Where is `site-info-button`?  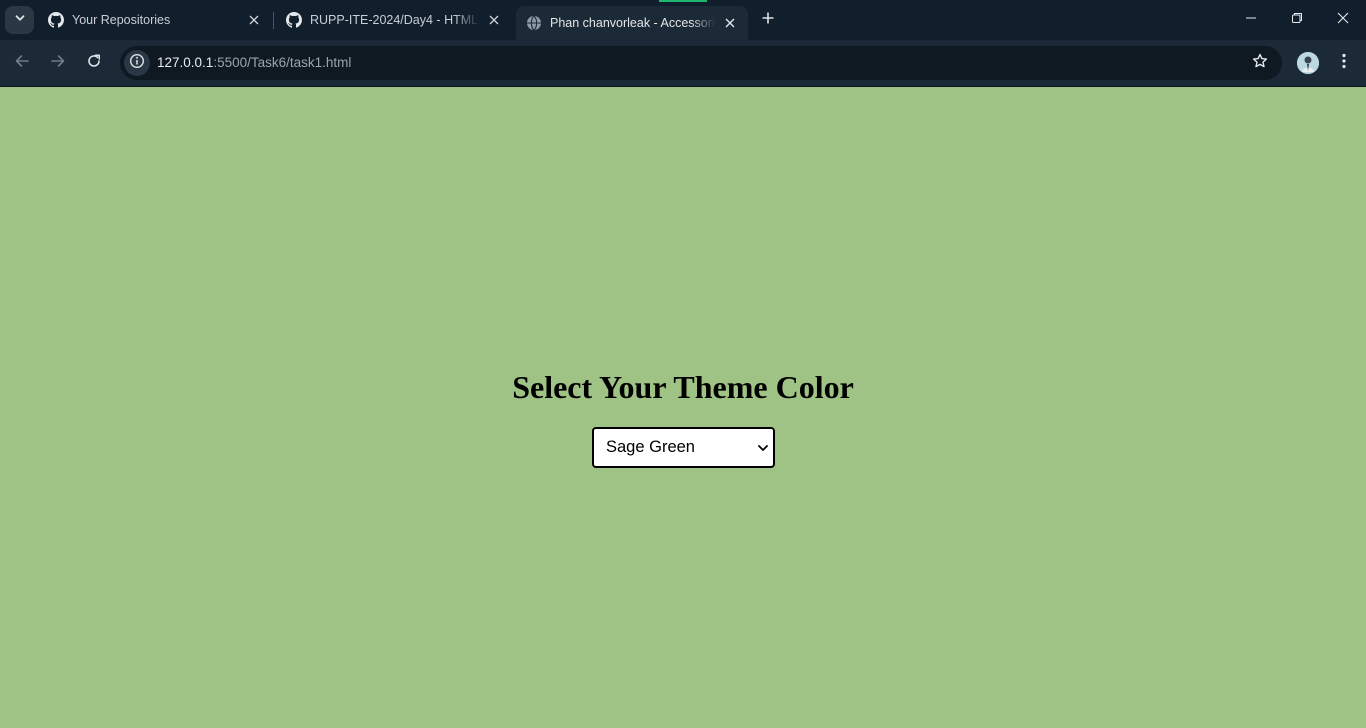 site-info-button is located at coordinates (137, 63).